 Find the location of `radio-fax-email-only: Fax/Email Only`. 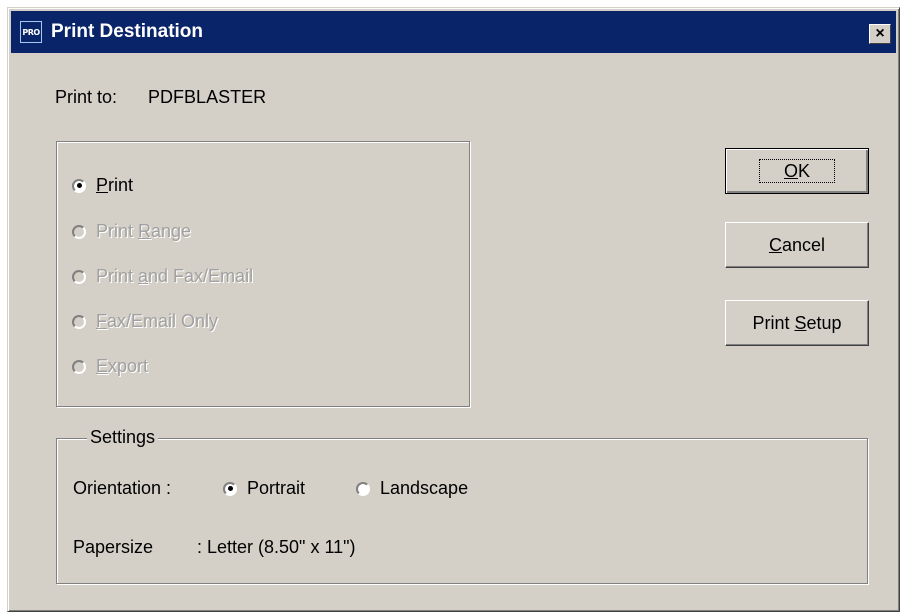

radio-fax-email-only: Fax/Email Only is located at coordinates (145, 321).